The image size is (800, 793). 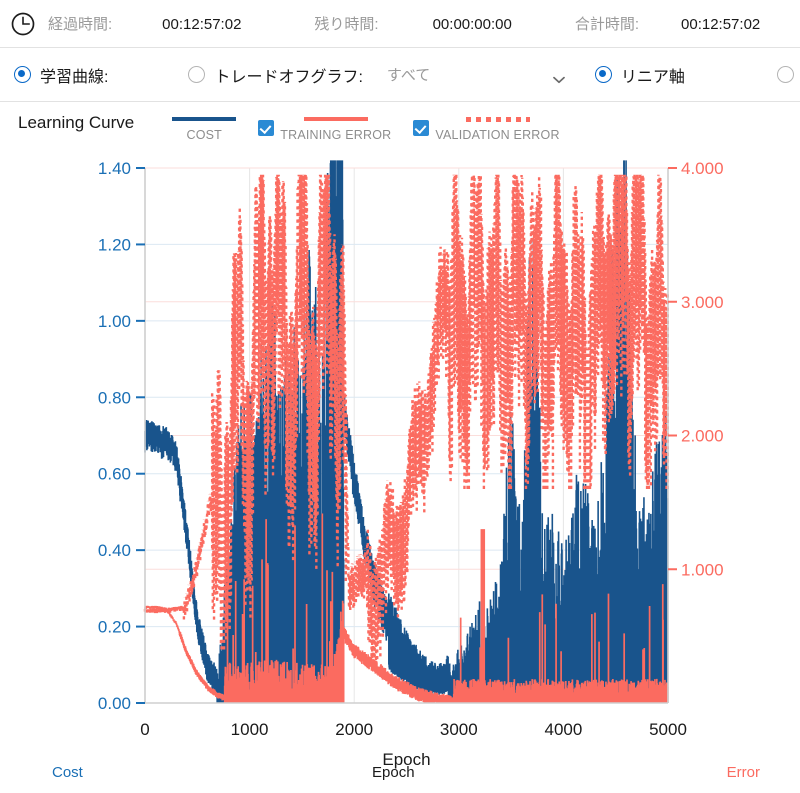 What do you see at coordinates (335, 127) in the screenshot?
I see `legend-marker-training-error: TRAINING ERROR` at bounding box center [335, 127].